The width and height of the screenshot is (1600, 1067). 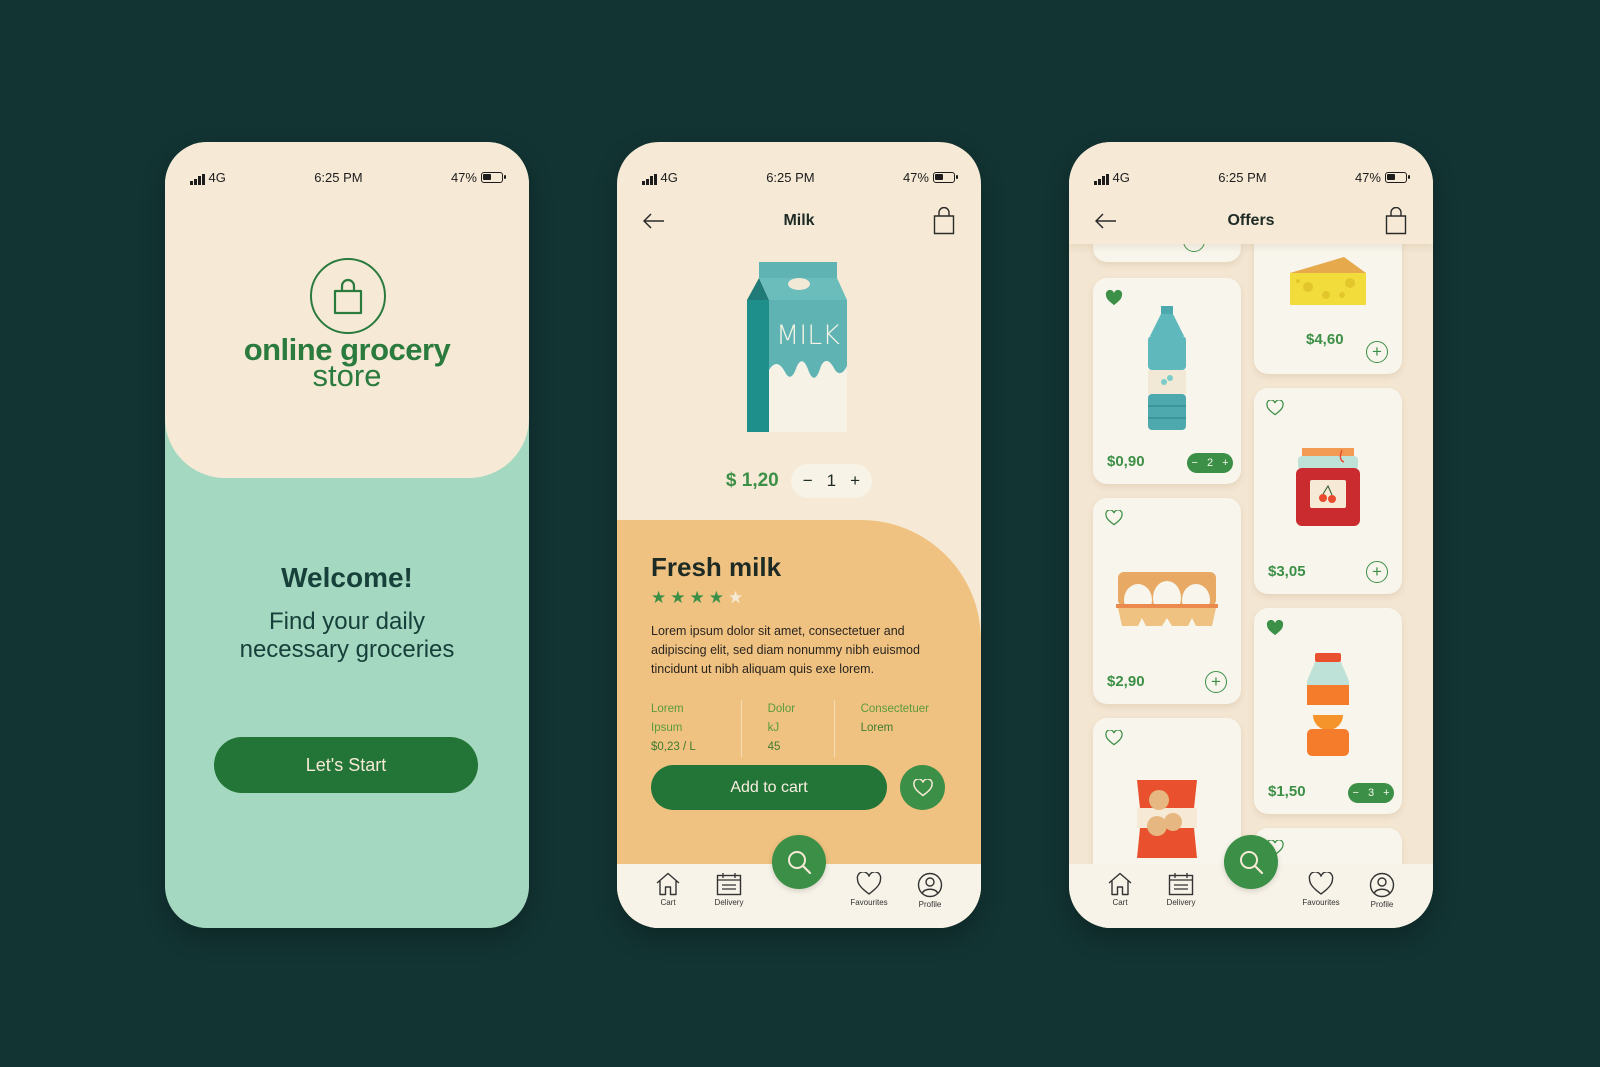 What do you see at coordinates (346, 765) in the screenshot?
I see `lets-start-button: Let's Start` at bounding box center [346, 765].